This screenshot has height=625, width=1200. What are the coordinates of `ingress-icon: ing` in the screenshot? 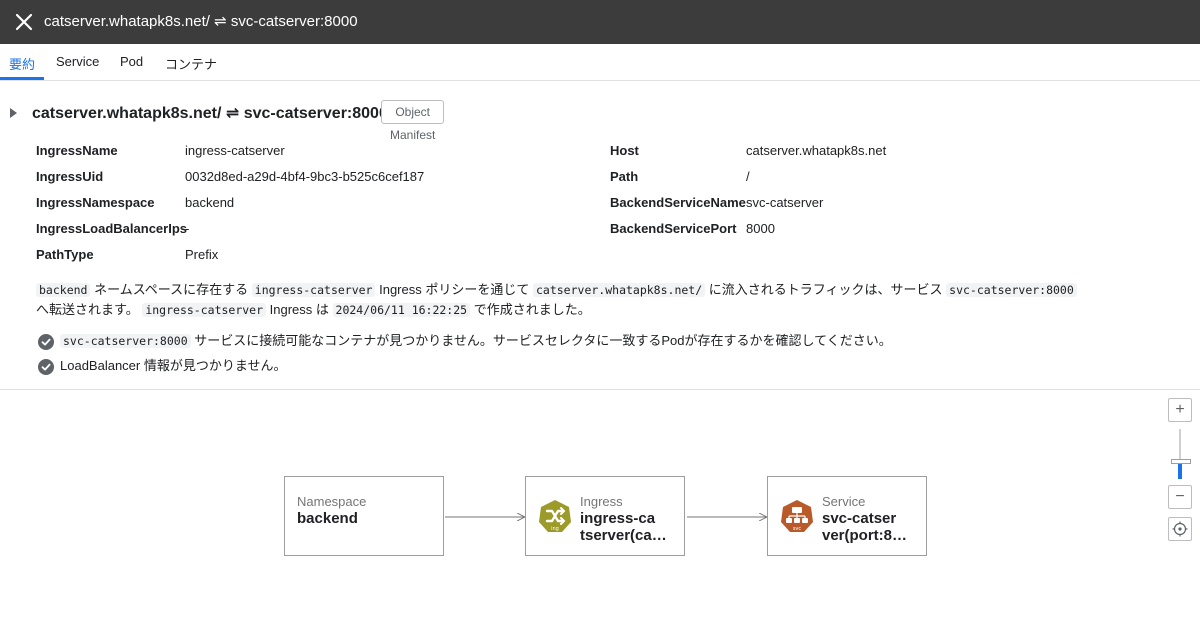 It's located at (555, 516).